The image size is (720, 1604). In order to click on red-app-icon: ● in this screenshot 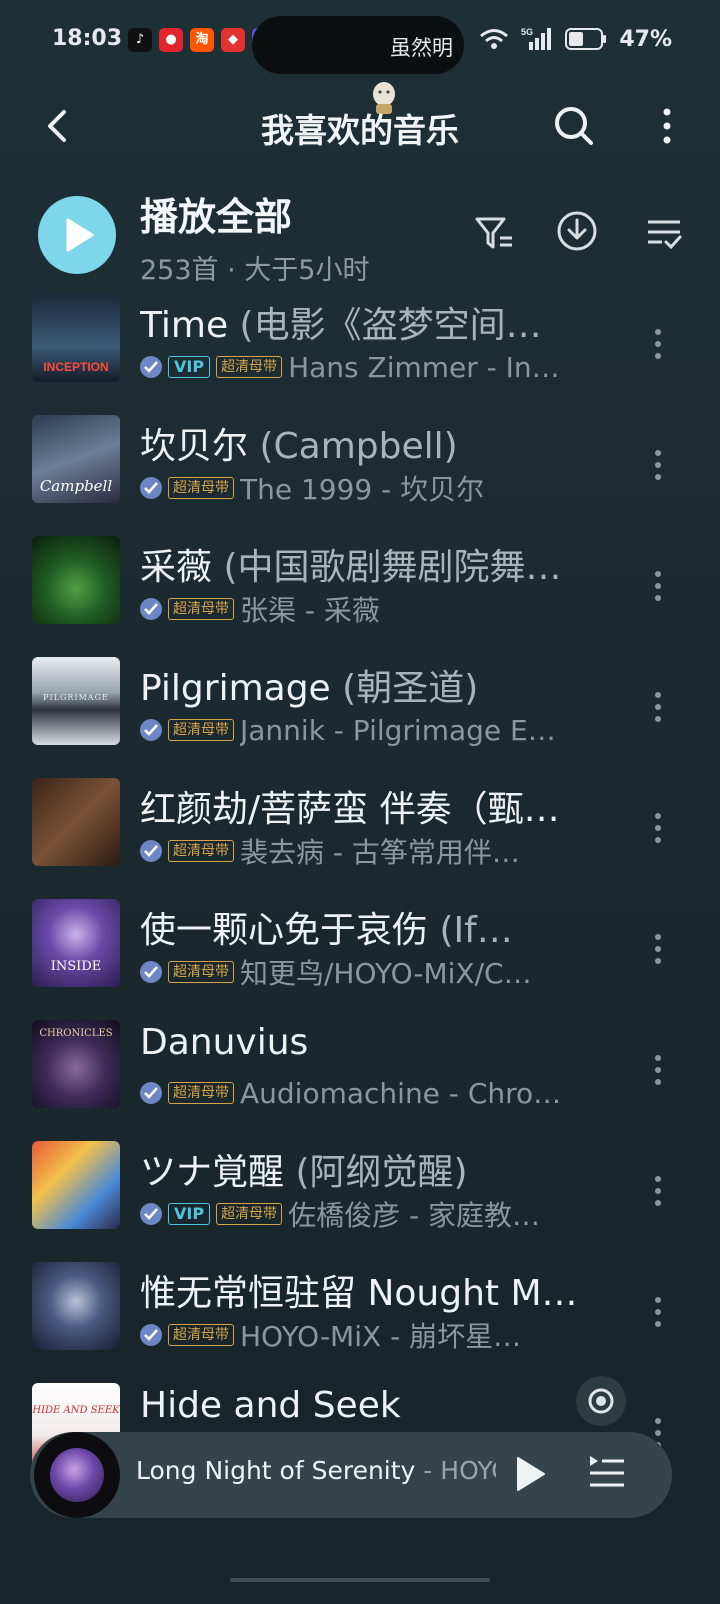, I will do `click(171, 40)`.